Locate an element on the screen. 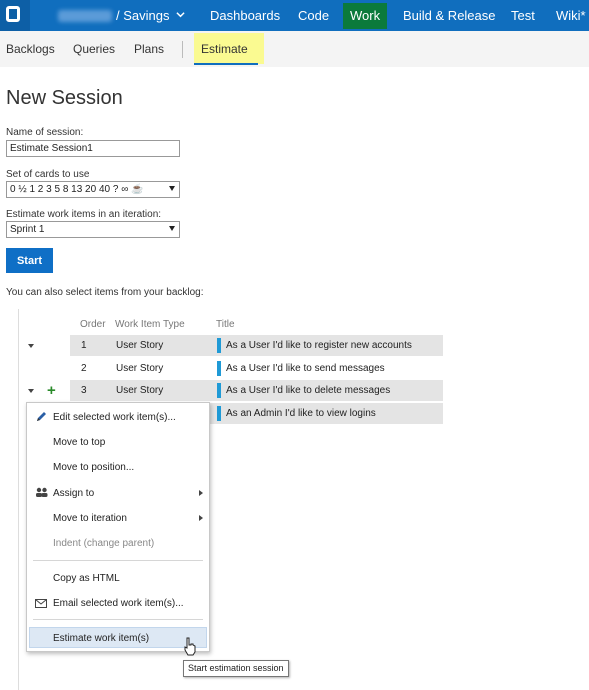  vsts-logo is located at coordinates (15, 15).